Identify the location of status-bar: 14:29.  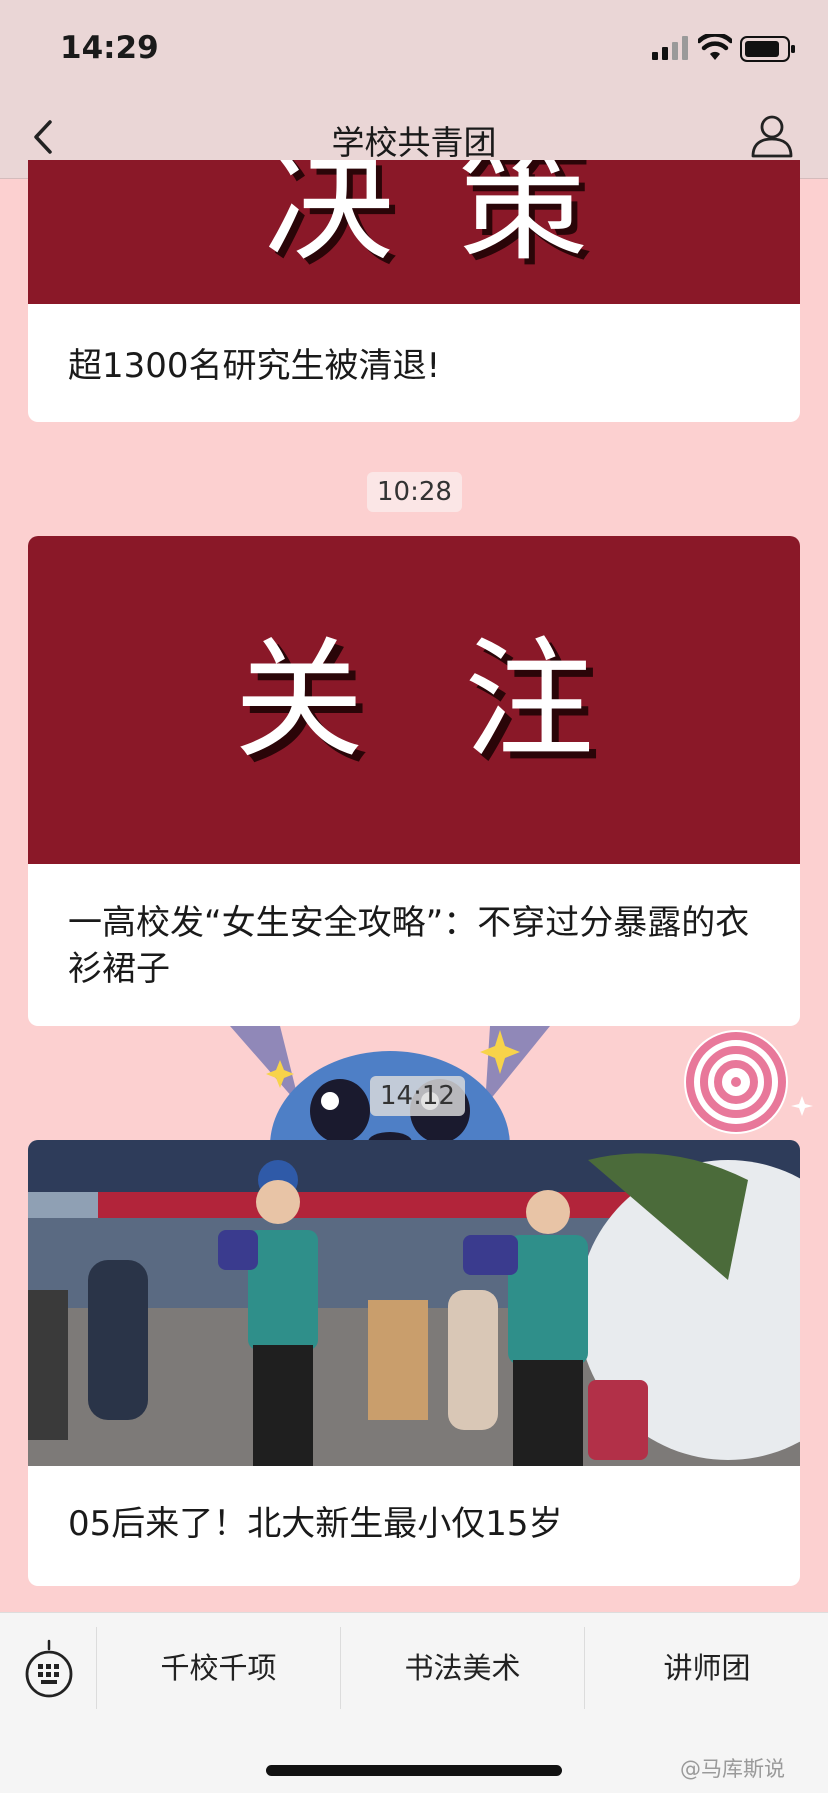
(414, 50).